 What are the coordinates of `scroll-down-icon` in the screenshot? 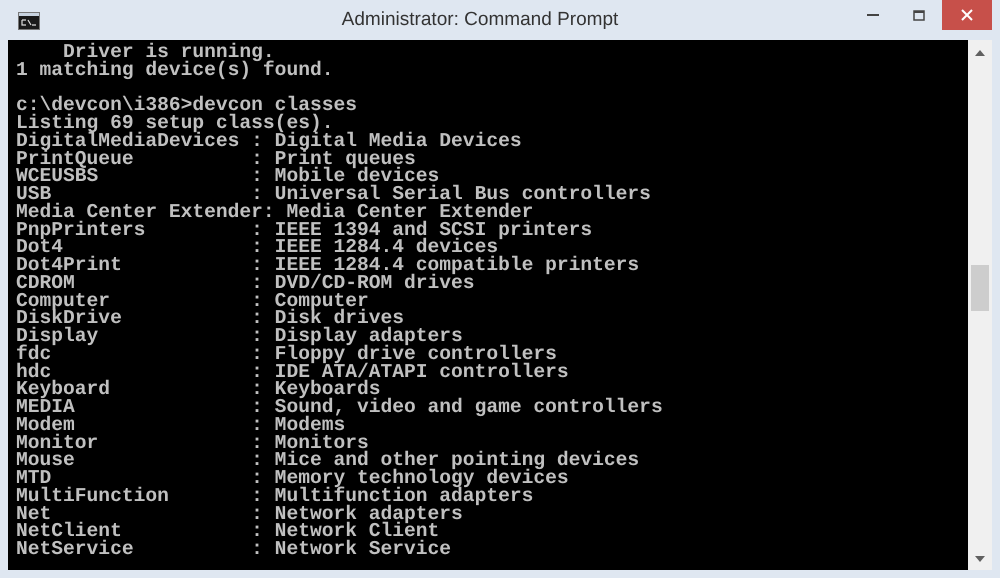 It's located at (980, 559).